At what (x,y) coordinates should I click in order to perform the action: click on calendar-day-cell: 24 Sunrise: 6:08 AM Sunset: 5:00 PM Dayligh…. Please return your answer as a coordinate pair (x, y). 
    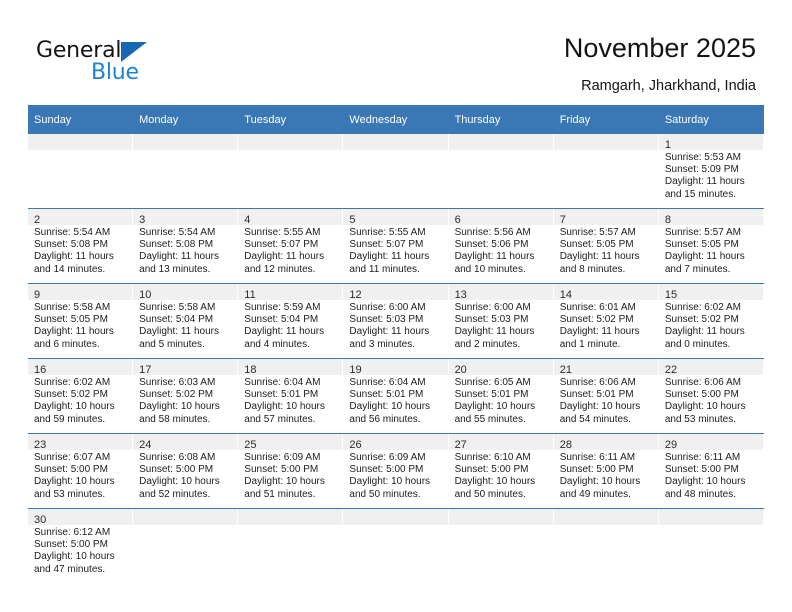
    Looking at the image, I should click on (186, 471).